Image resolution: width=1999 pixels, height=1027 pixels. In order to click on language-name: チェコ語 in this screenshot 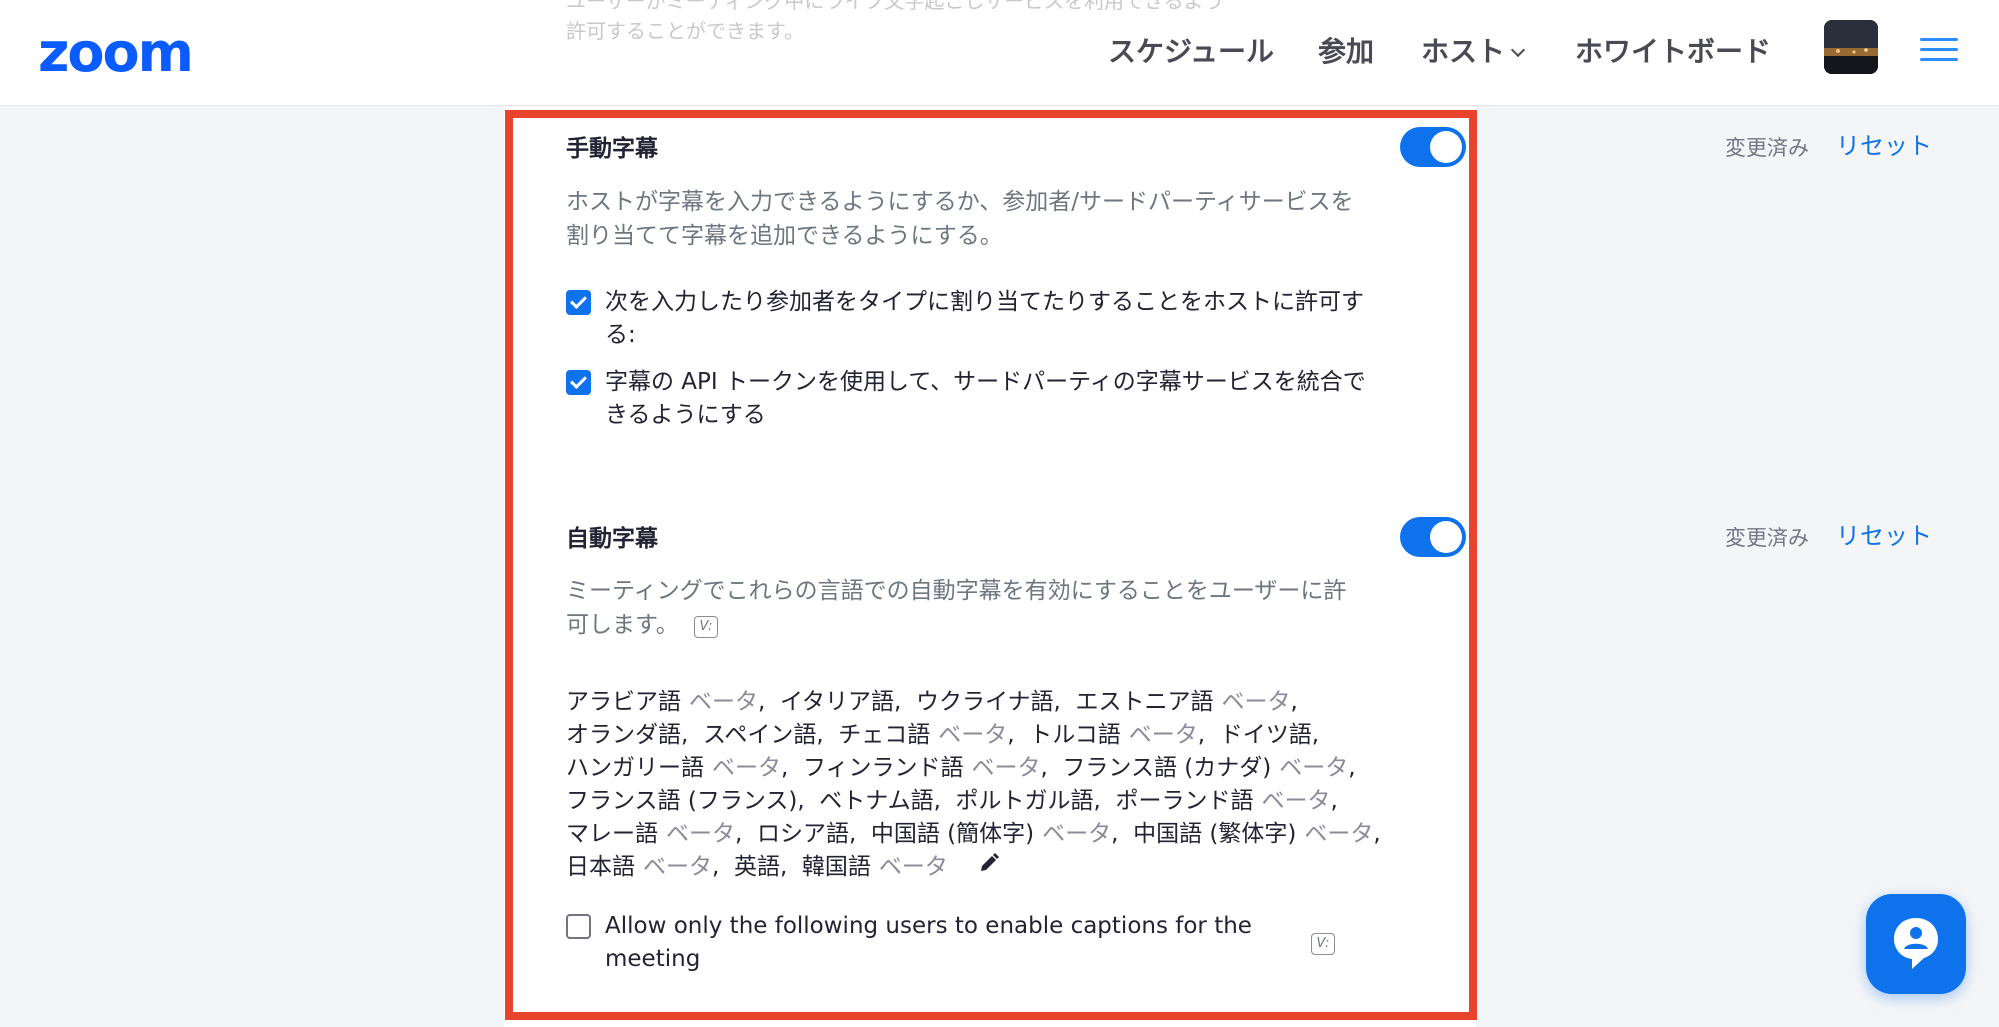, I will do `click(884, 735)`.